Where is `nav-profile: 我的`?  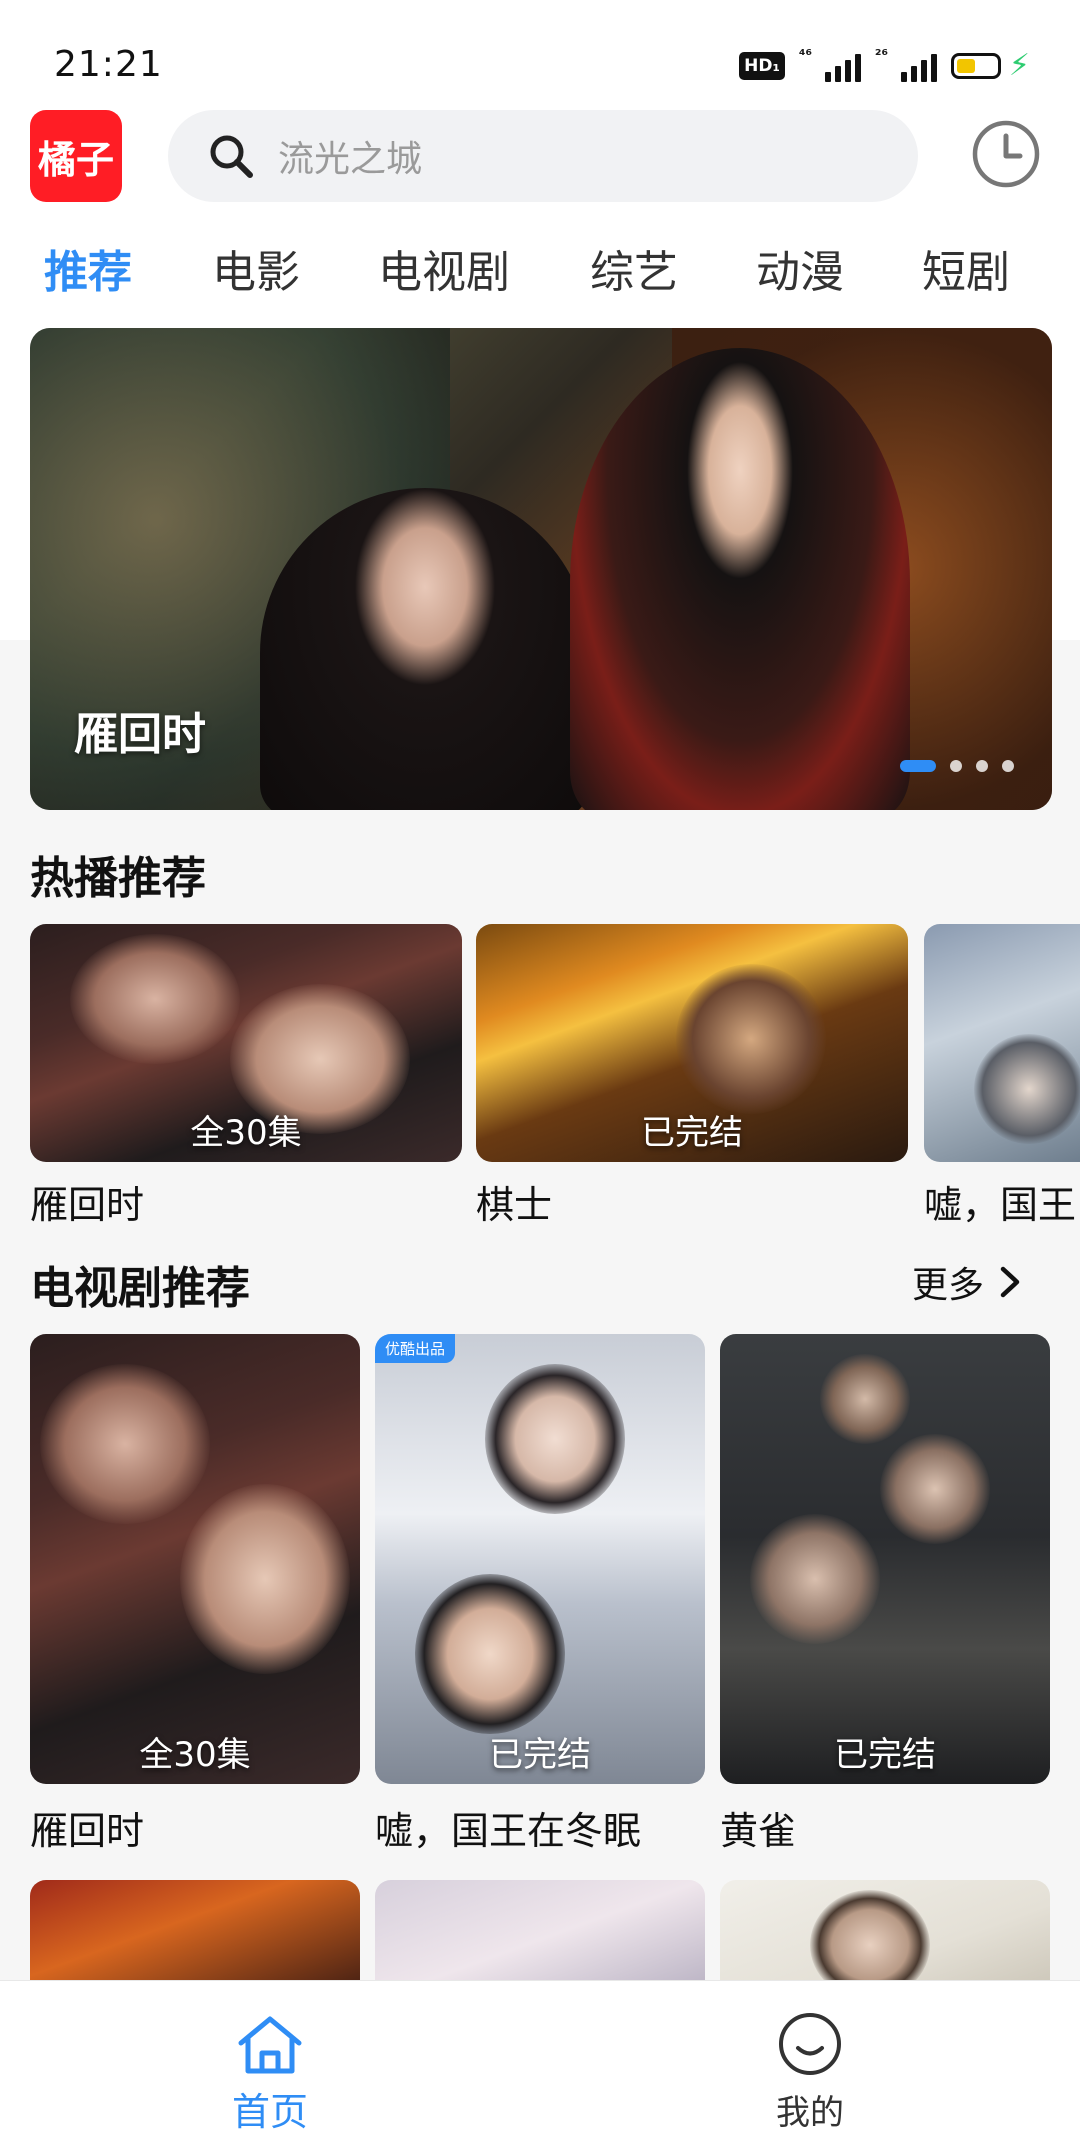 nav-profile: 我的 is located at coordinates (810, 2058).